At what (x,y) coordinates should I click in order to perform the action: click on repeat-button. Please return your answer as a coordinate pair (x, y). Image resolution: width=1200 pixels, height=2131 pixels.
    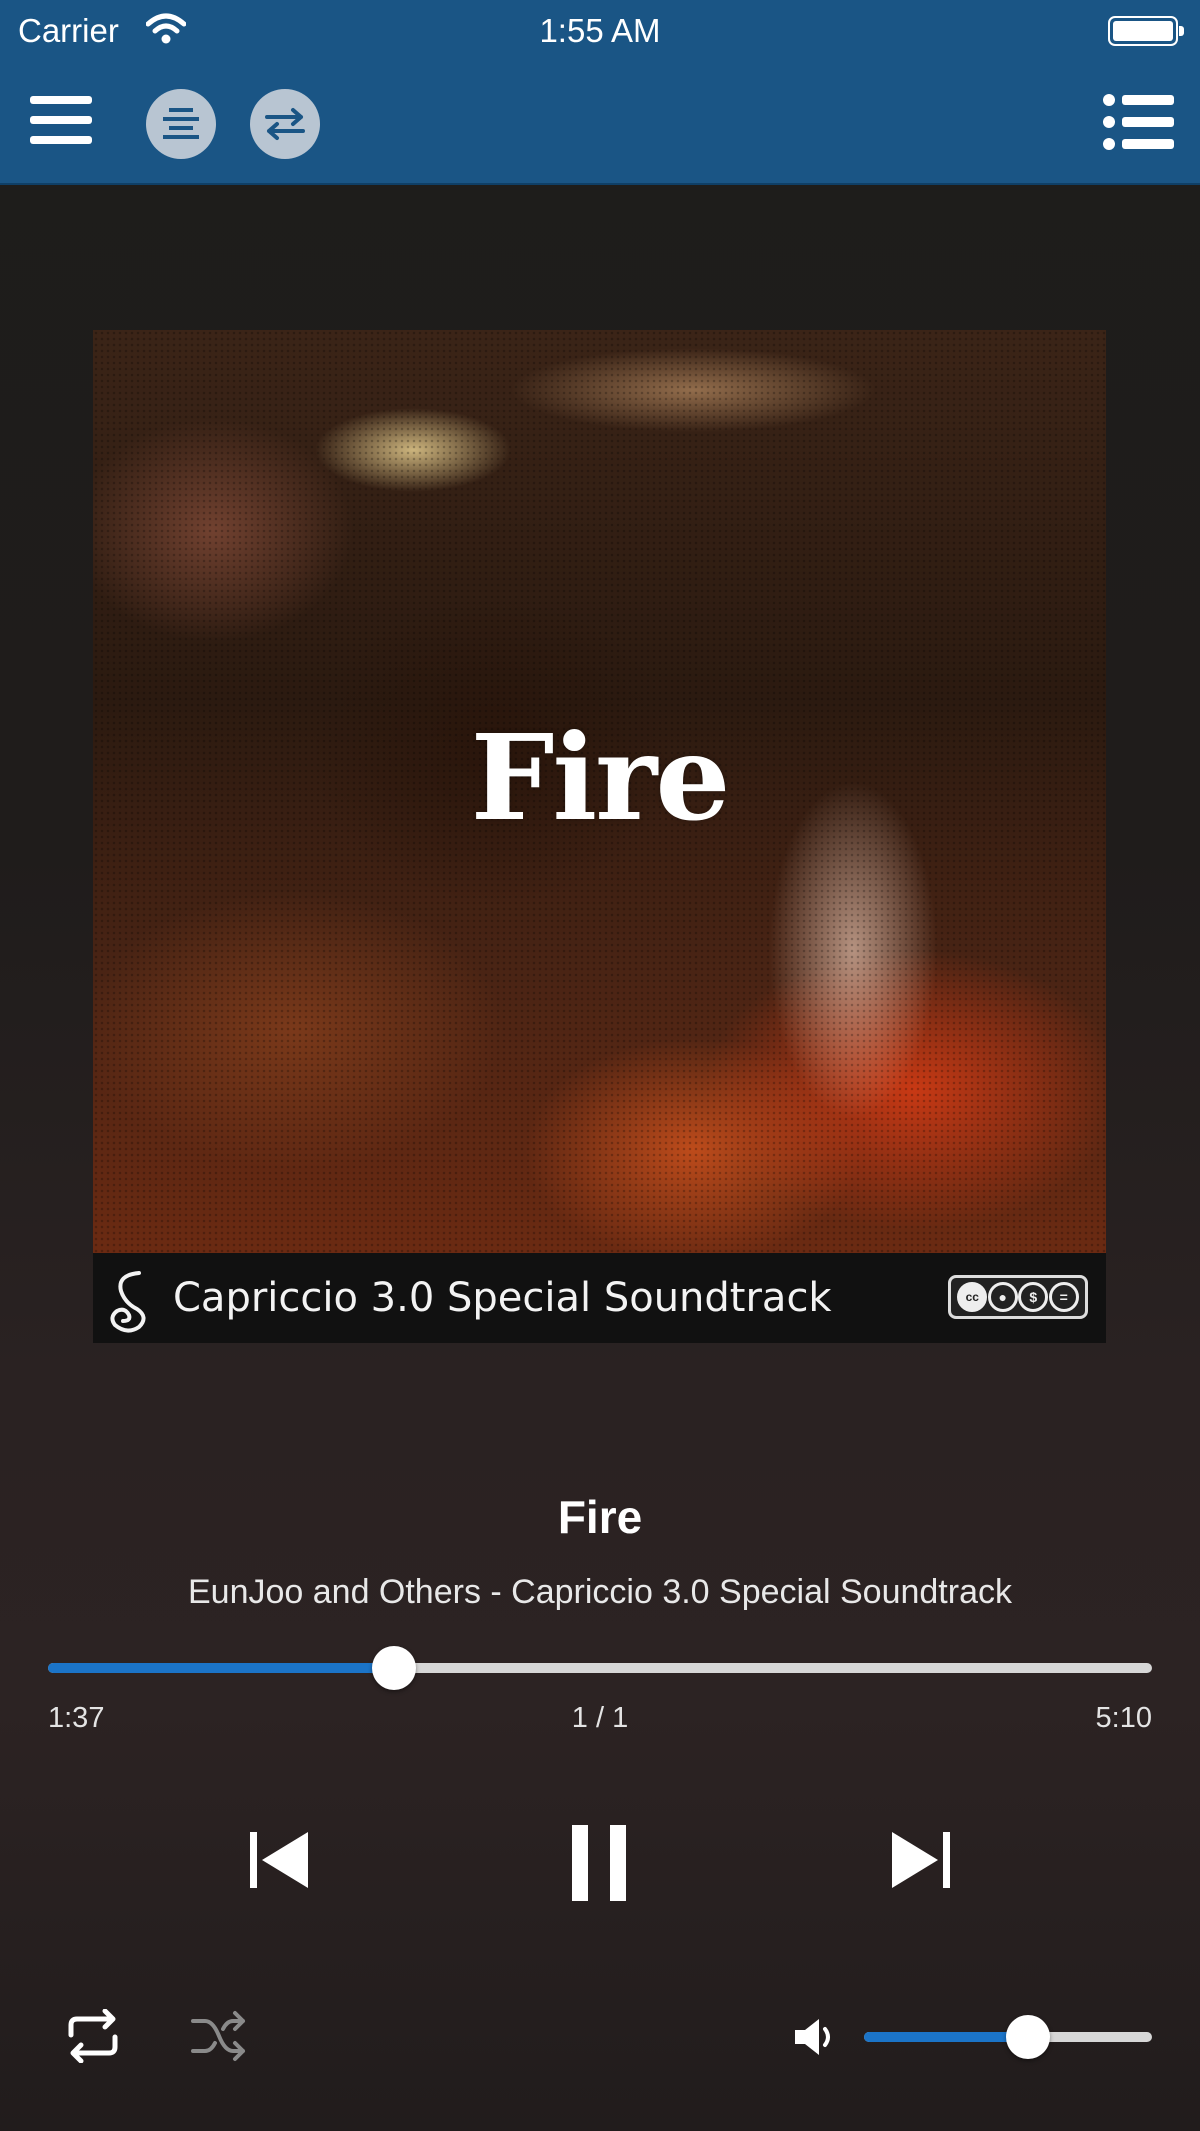
    Looking at the image, I should click on (93, 2036).